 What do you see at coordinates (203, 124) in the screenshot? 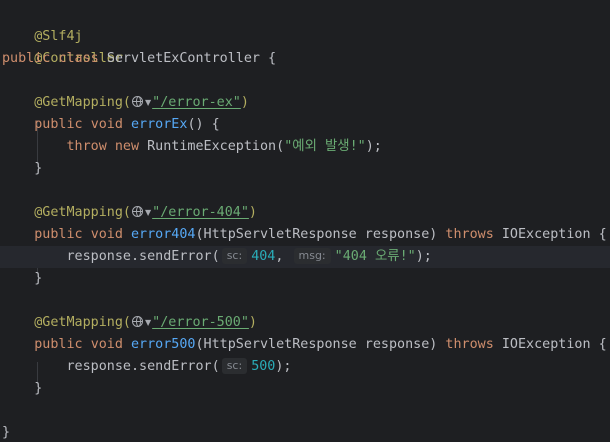
I see `method-params: () {` at bounding box center [203, 124].